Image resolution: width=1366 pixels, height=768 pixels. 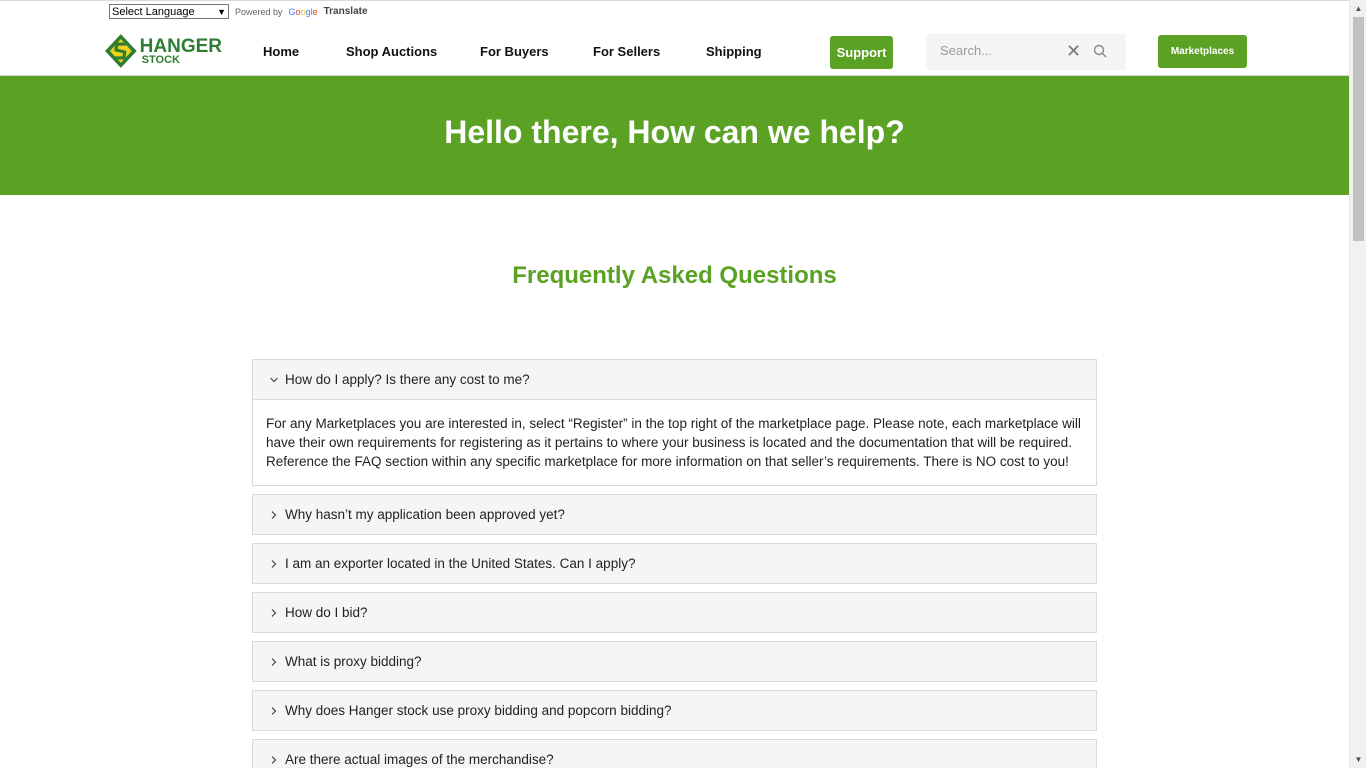 I want to click on page-scrollbar: ▲ ▼, so click(x=1357, y=384).